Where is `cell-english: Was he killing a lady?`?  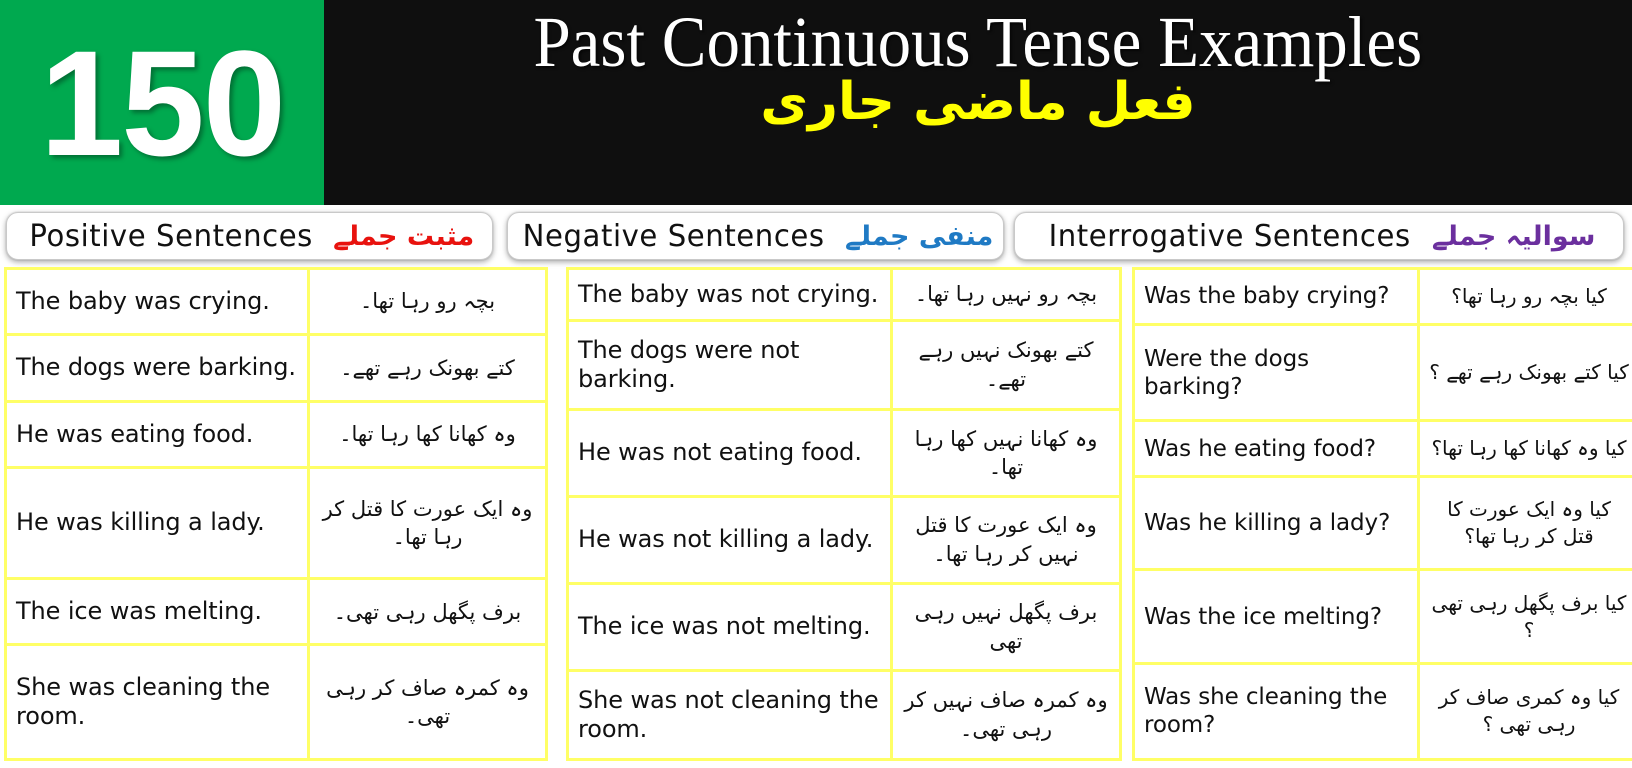
cell-english: Was he killing a lady? is located at coordinates (1276, 523).